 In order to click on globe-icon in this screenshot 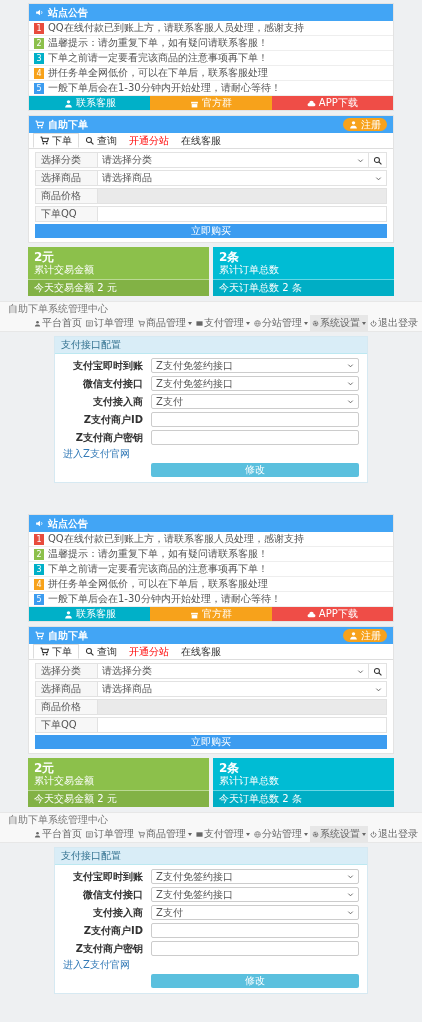, I will do `click(257, 323)`.